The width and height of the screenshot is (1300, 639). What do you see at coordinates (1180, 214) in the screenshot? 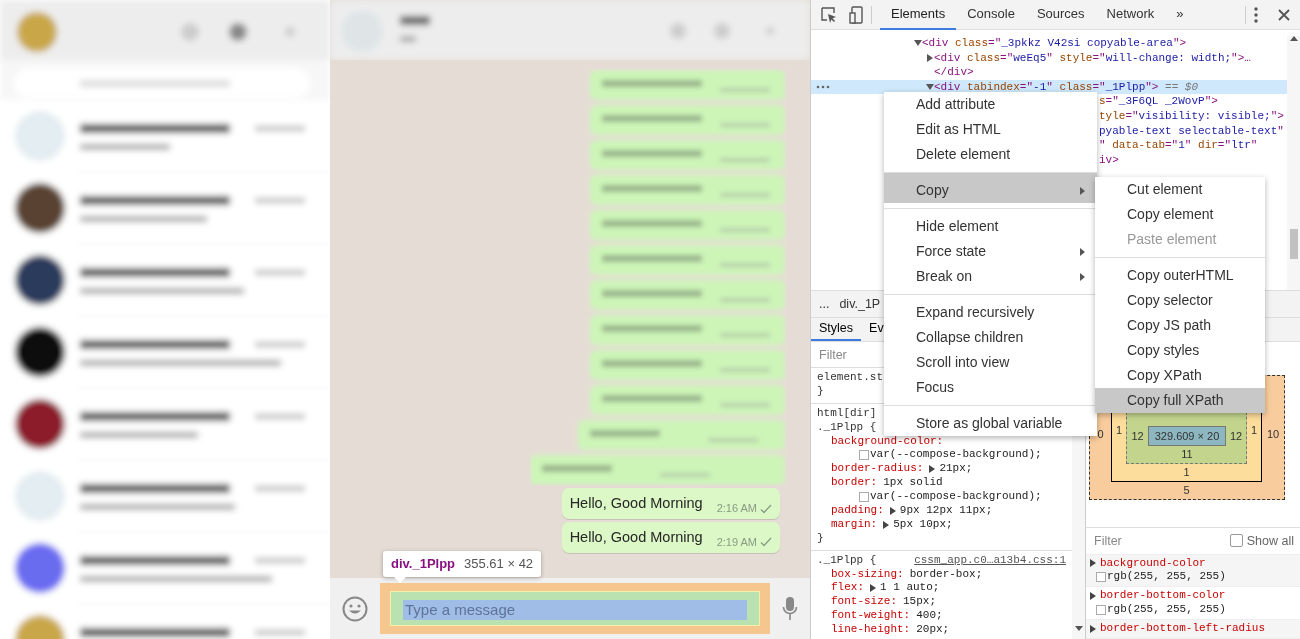
I see `menu-item: Copy element` at bounding box center [1180, 214].